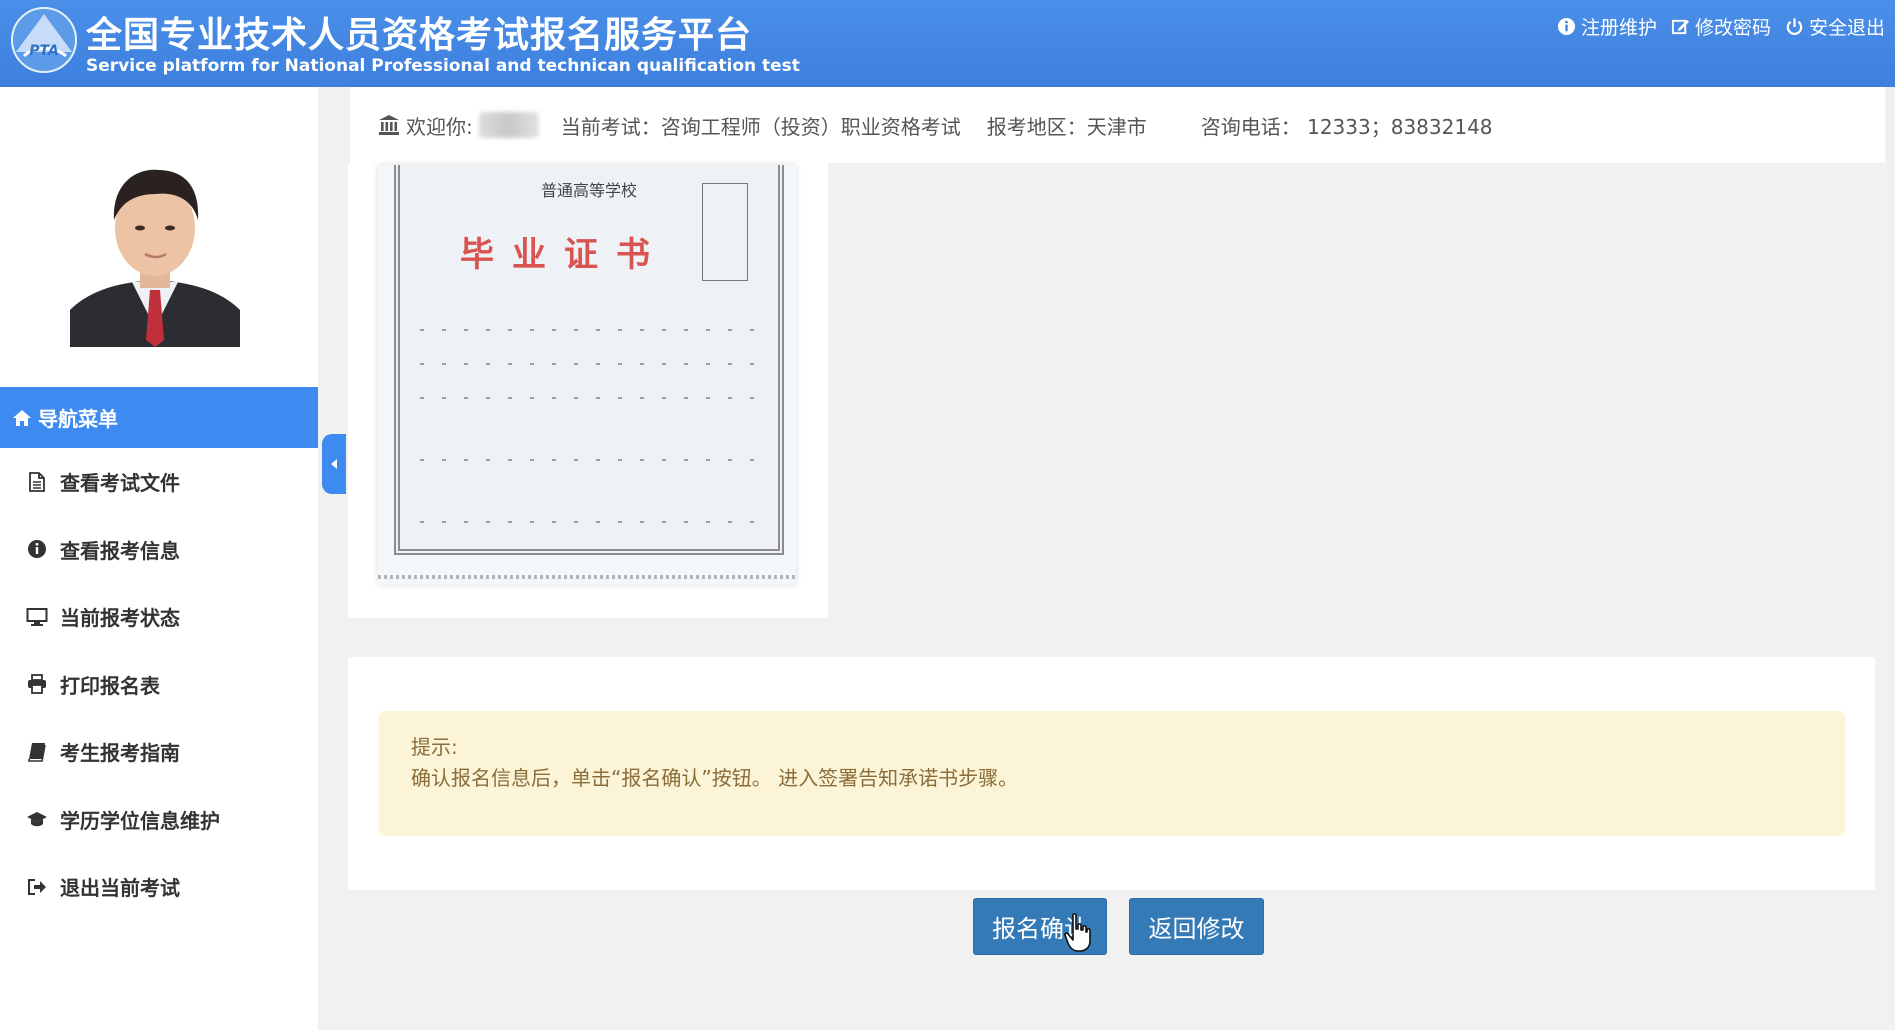 Image resolution: width=1895 pixels, height=1030 pixels. Describe the element at coordinates (37, 549) in the screenshot. I see `info-circle-icon` at that location.